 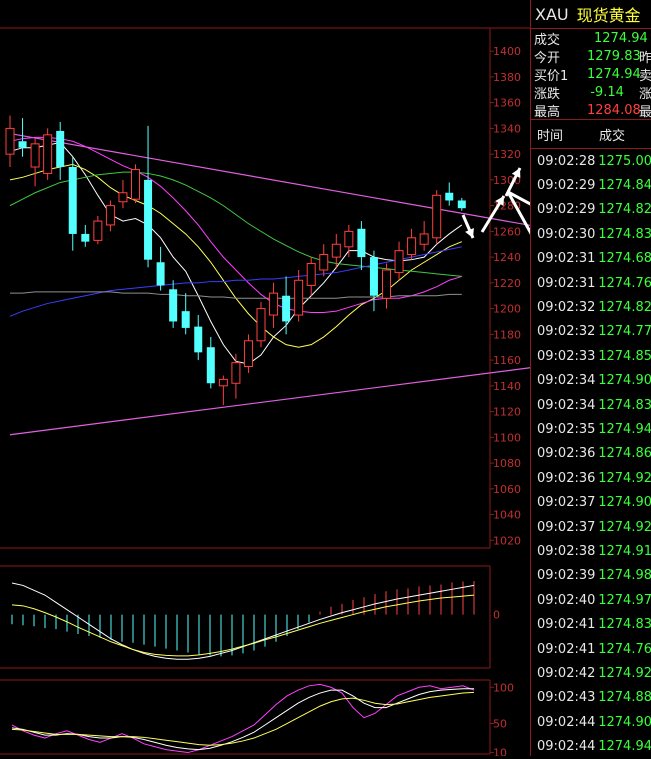 I want to click on tick-row: 09:02:43 1274.88, so click(x=591, y=698).